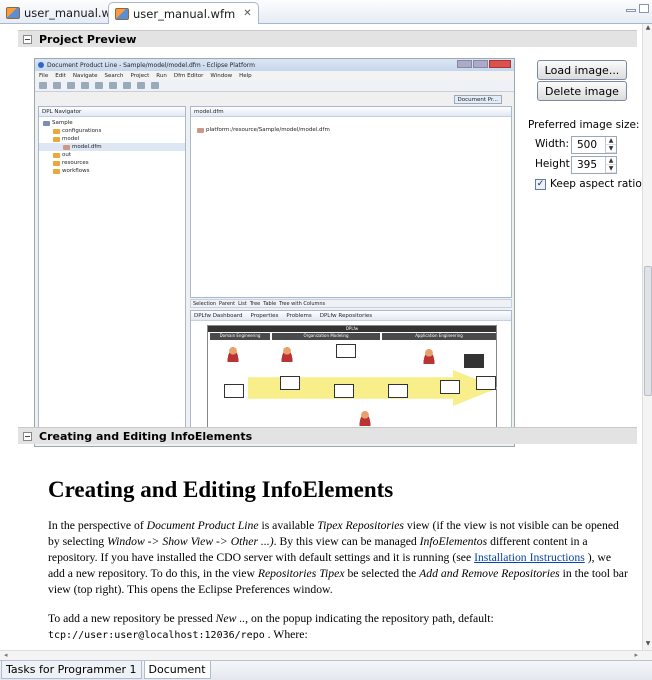 This screenshot has width=652, height=680. I want to click on section-creating: Creating and Editing InfoElements, so click(327, 435).